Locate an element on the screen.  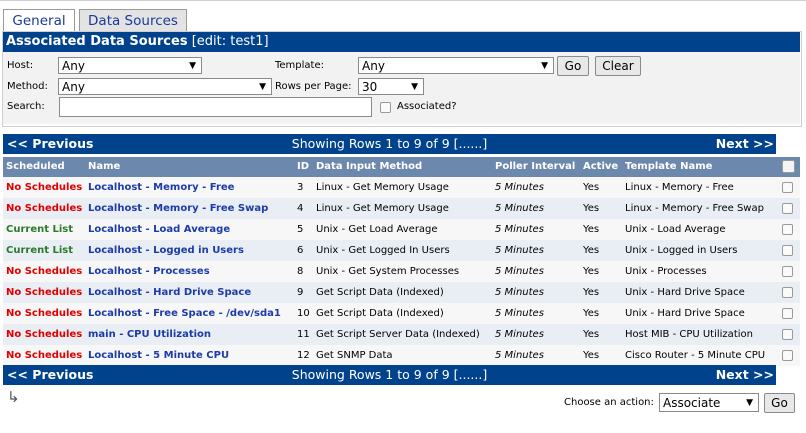
col-scheduled: Scheduled is located at coordinates (35, 167).